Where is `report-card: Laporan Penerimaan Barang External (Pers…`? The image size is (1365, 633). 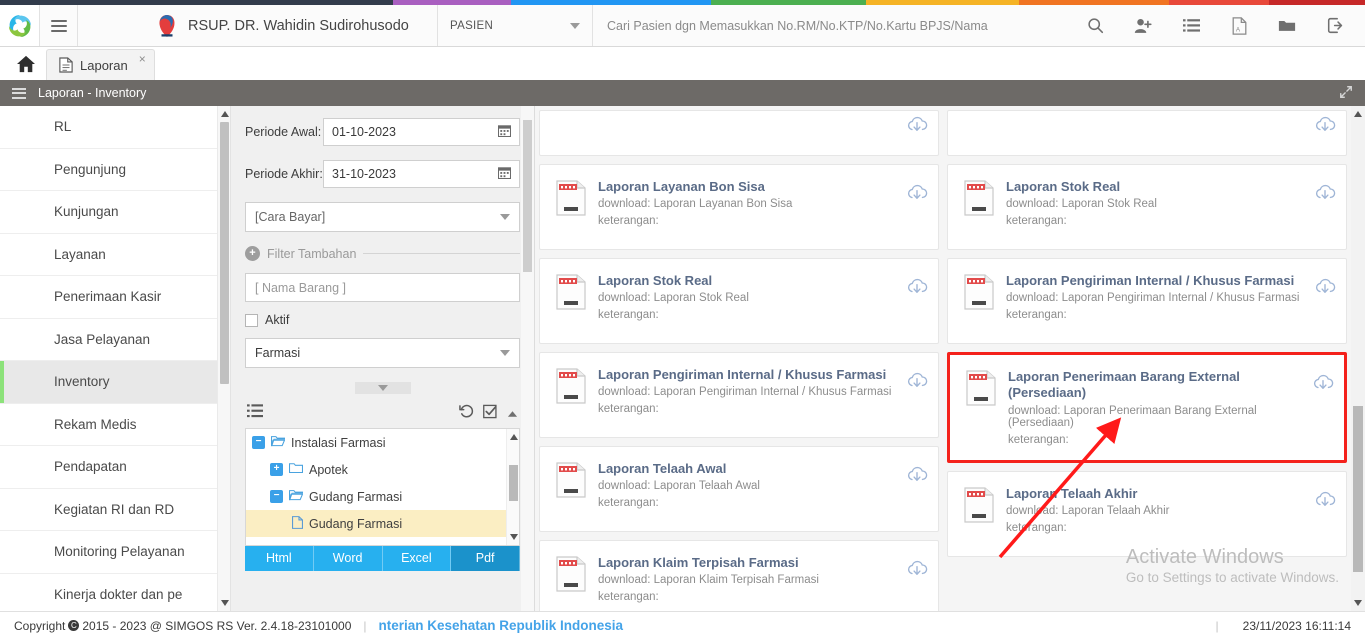
report-card: Laporan Penerimaan Barang External (Pers… is located at coordinates (1147, 407).